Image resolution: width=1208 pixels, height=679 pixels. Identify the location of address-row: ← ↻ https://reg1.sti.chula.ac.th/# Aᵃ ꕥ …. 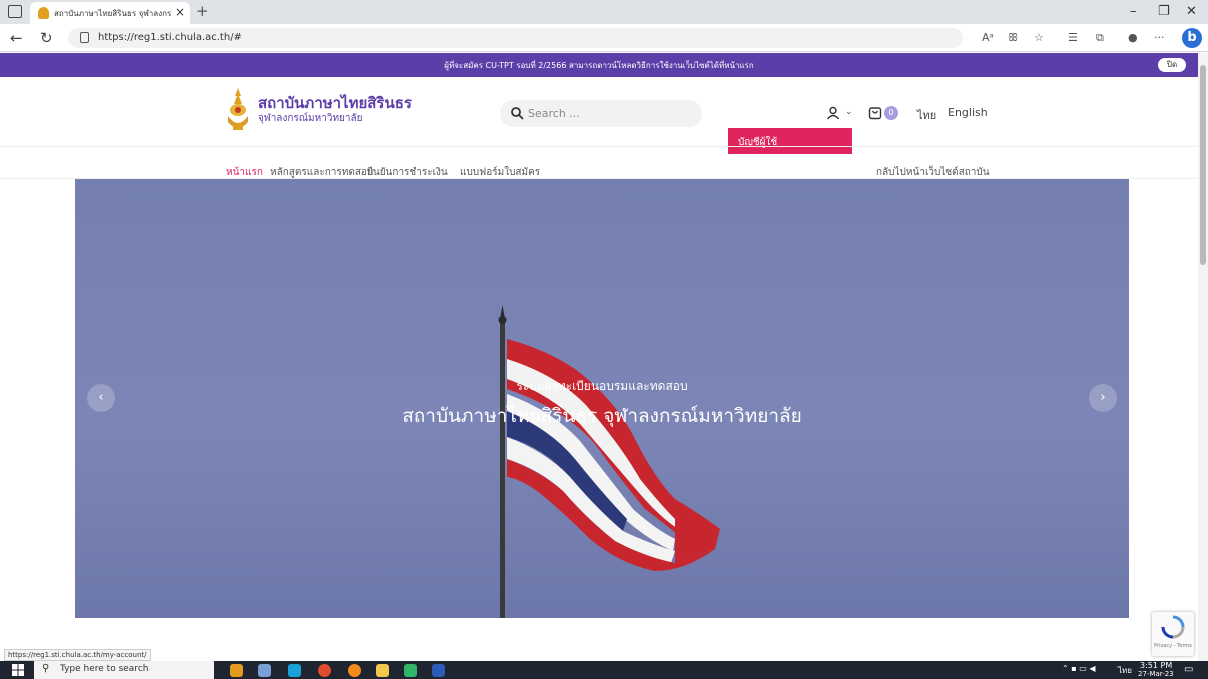
(604, 38).